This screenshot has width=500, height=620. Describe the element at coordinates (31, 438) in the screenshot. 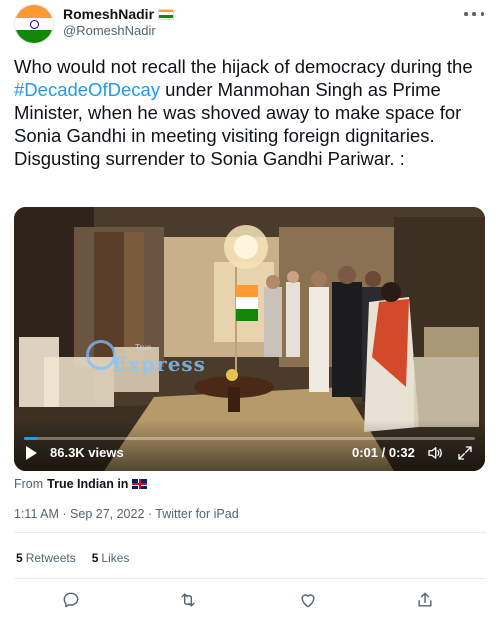

I see `video-progress-fill` at that location.